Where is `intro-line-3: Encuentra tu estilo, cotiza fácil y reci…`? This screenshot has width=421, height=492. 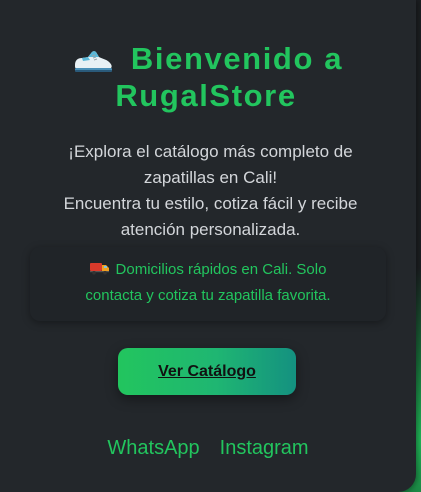
intro-line-3: Encuentra tu estilo, cotiza fácil y reci… is located at coordinates (210, 203).